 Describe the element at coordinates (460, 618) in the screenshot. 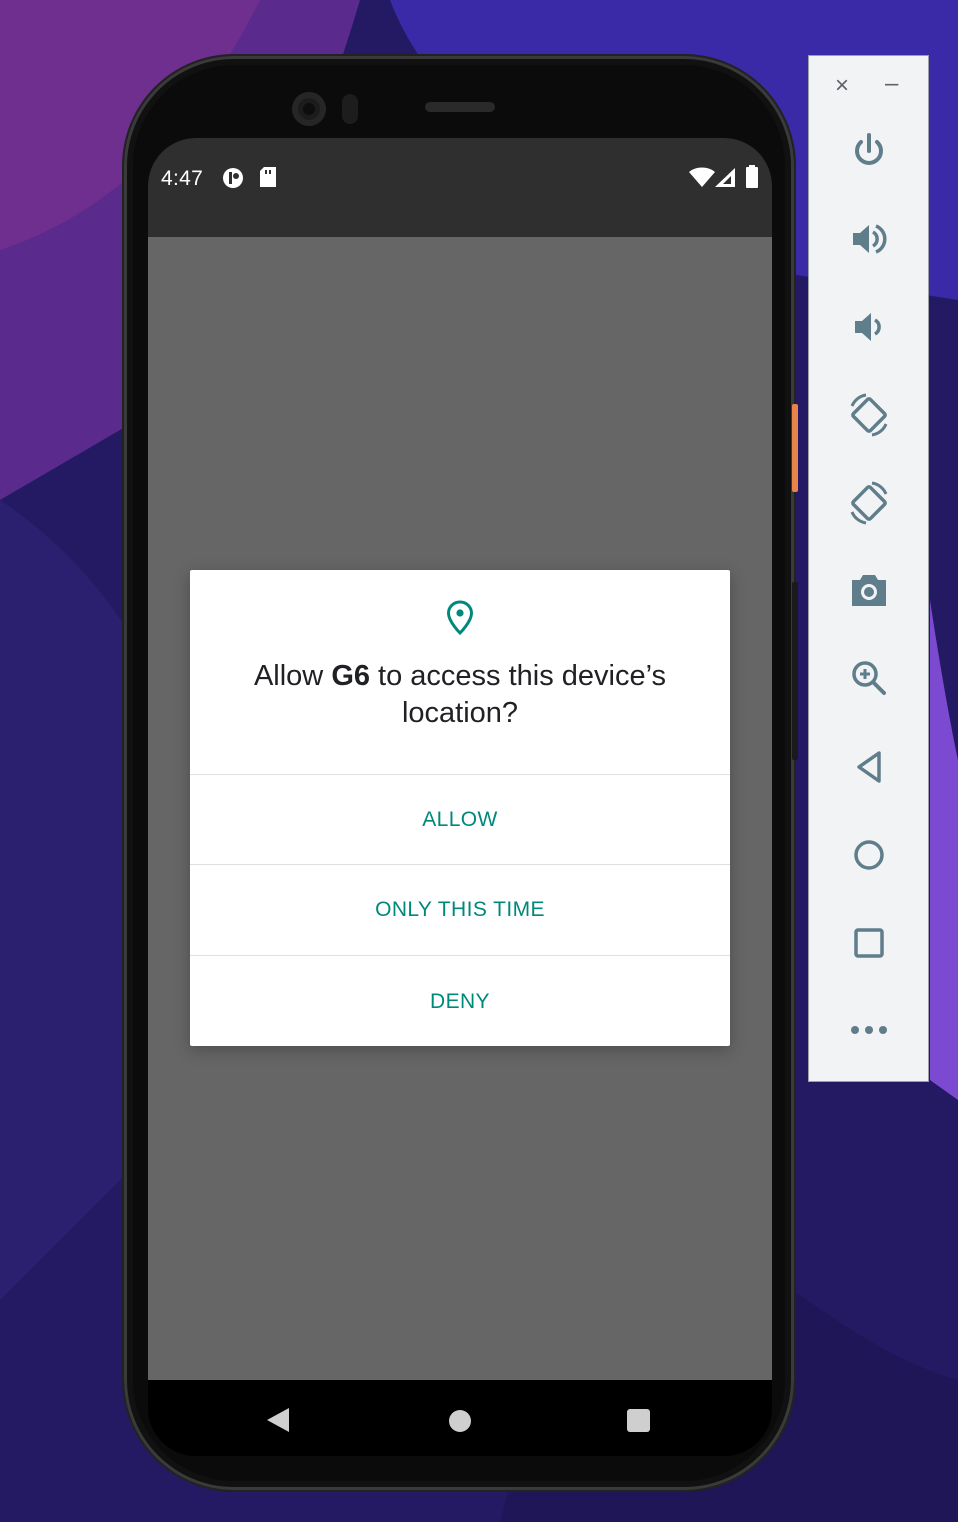

I see `location-pin-icon` at that location.